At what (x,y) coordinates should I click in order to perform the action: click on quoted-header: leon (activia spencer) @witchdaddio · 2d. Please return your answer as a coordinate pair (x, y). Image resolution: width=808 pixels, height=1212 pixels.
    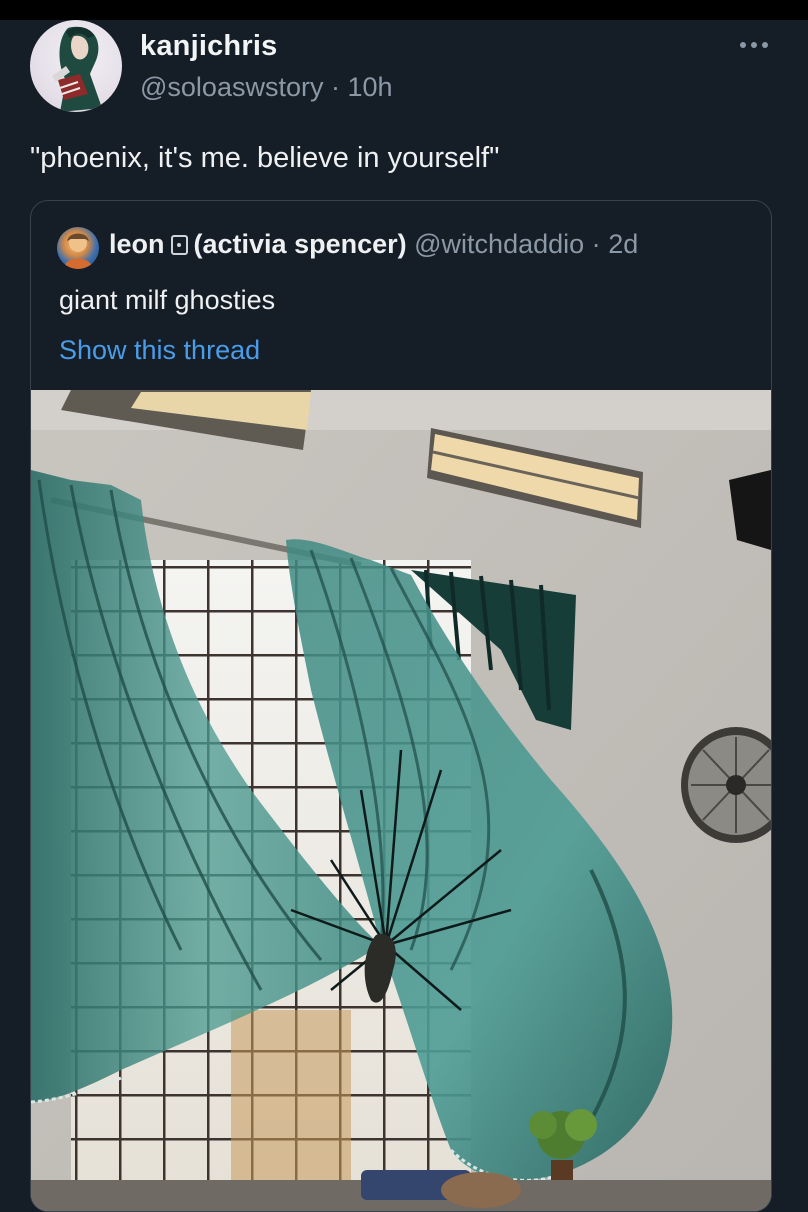
    Looking at the image, I should click on (373, 244).